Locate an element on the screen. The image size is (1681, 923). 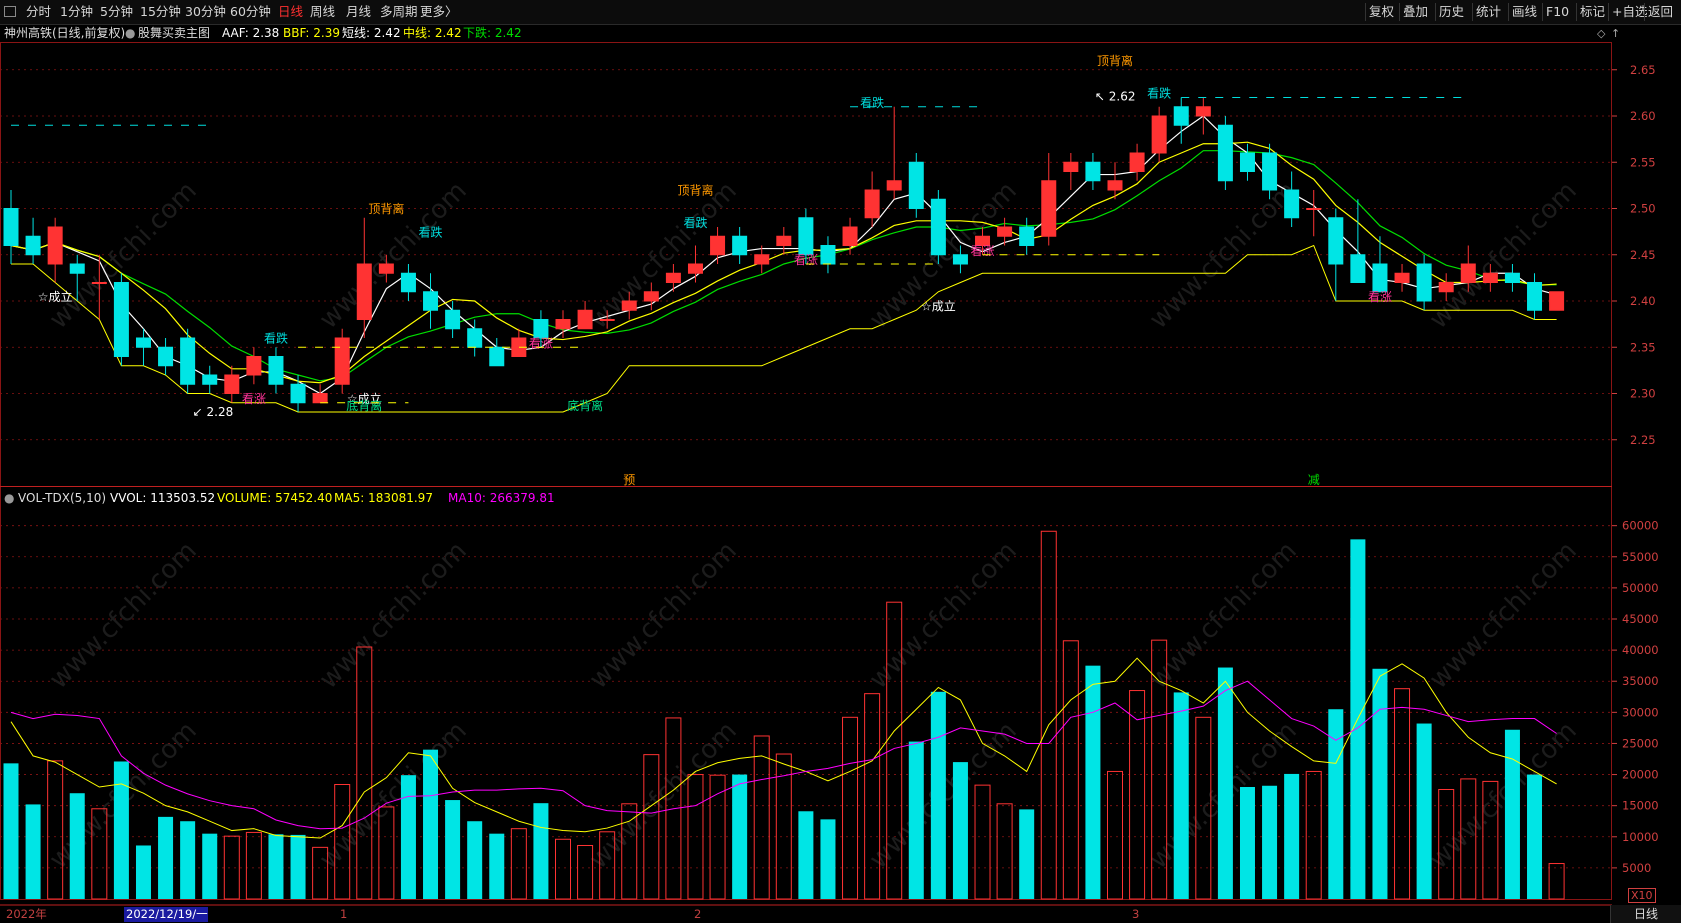
x-axis-label: 2022/12/19/一 is located at coordinates (167, 914).